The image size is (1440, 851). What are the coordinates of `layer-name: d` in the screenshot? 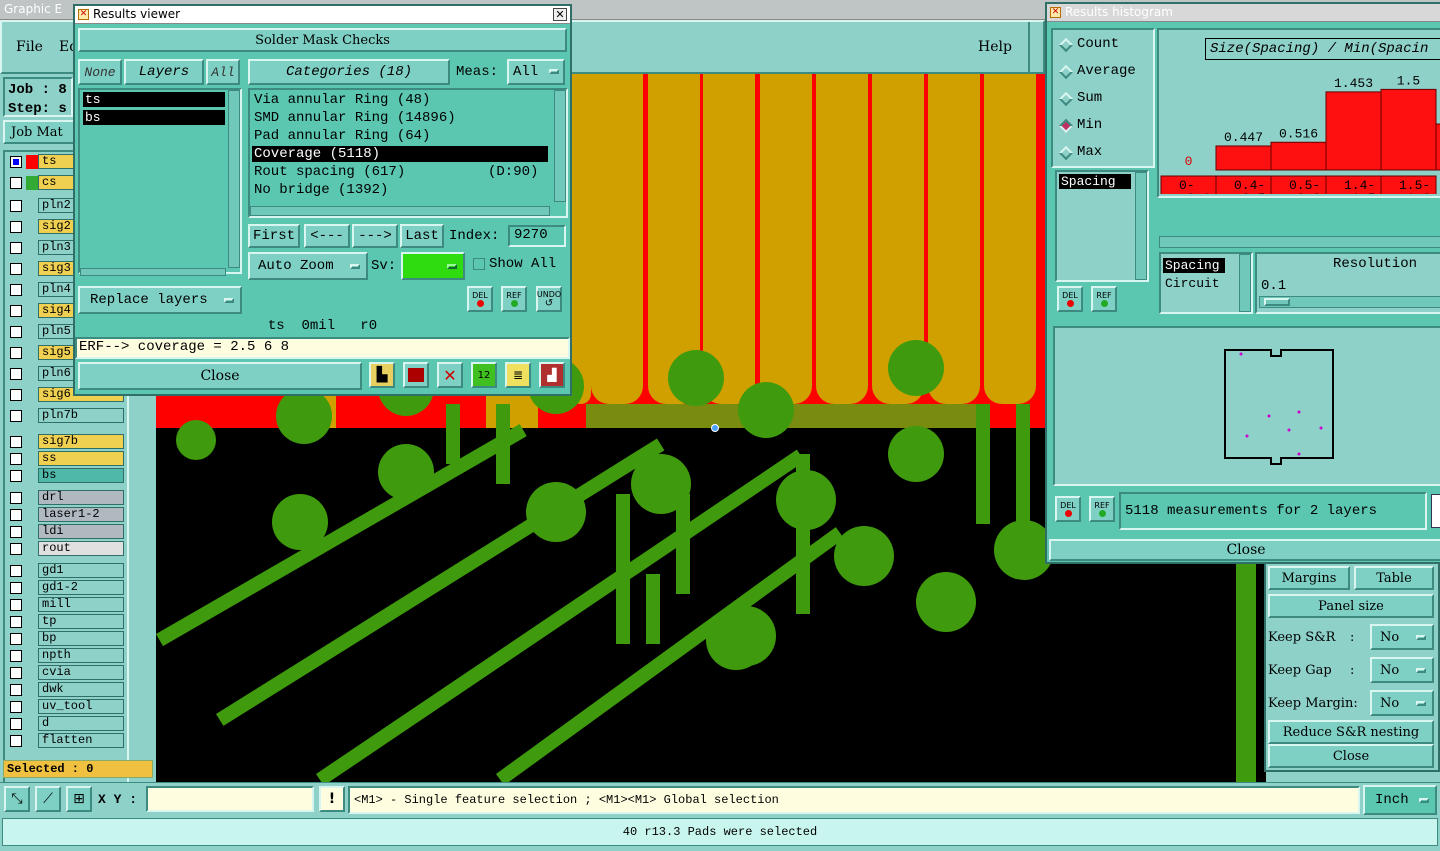 It's located at (81, 723).